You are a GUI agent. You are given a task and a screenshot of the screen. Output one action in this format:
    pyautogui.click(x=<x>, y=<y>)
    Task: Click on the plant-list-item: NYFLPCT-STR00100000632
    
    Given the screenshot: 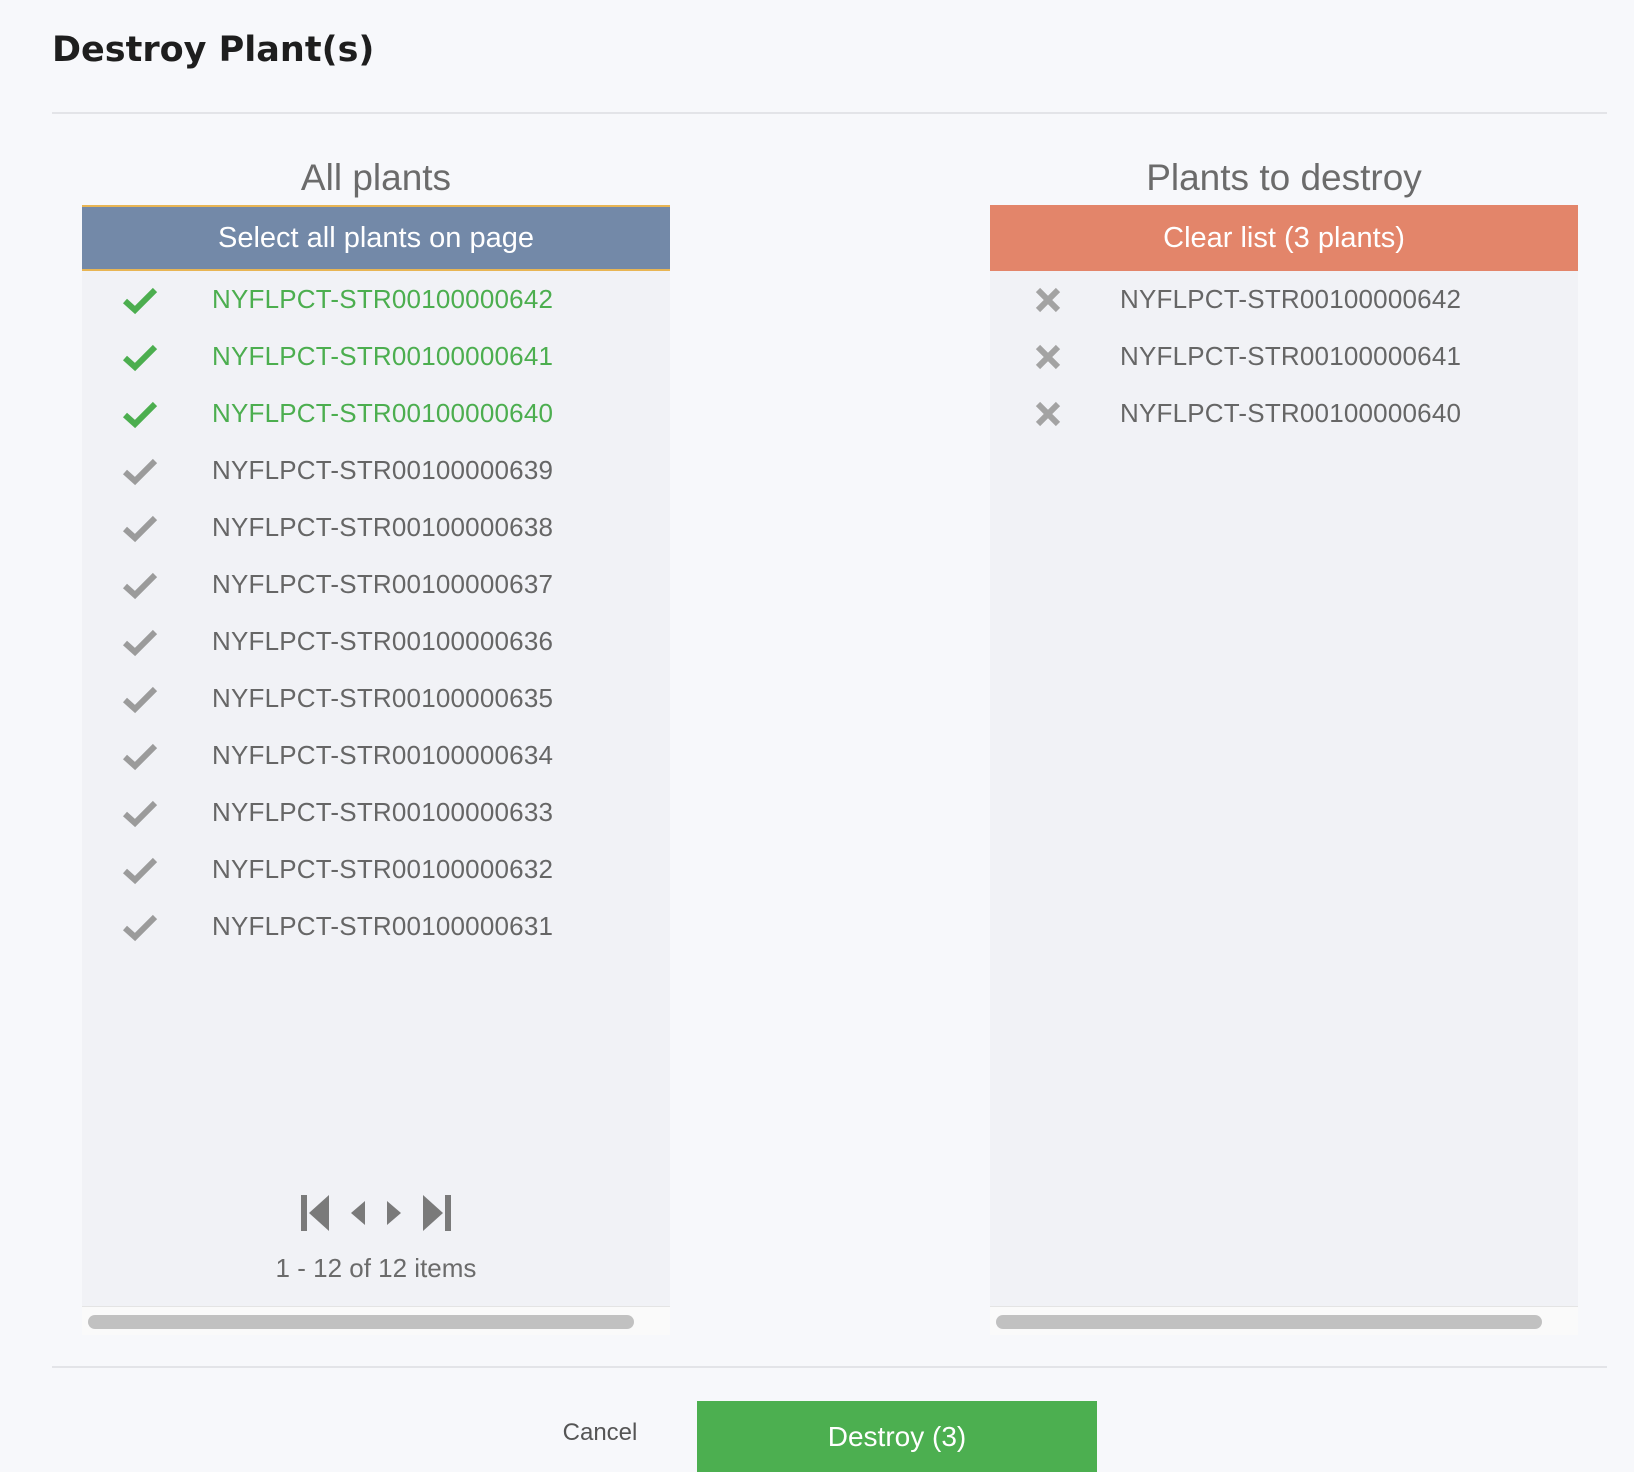 What is the action you would take?
    pyautogui.click(x=376, y=869)
    